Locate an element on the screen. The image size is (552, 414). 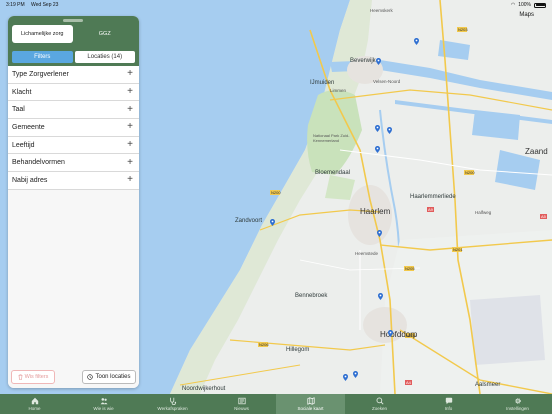
filter-label: Leeftijd is located at coordinates (23, 145).